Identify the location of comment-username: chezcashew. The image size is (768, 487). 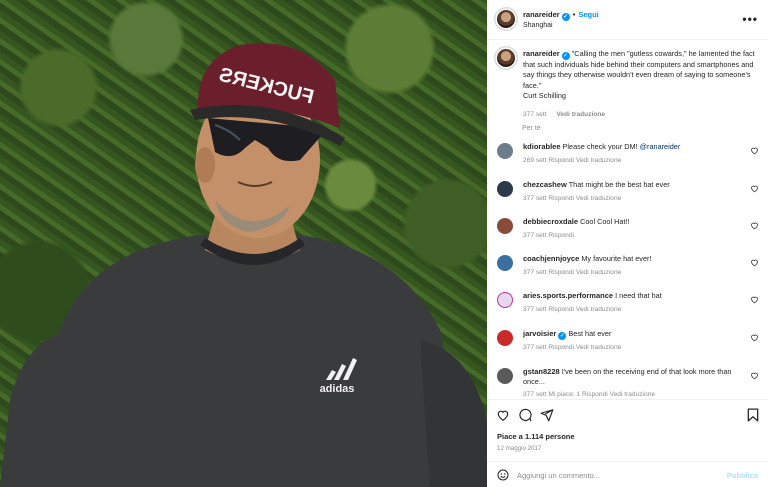
(545, 184).